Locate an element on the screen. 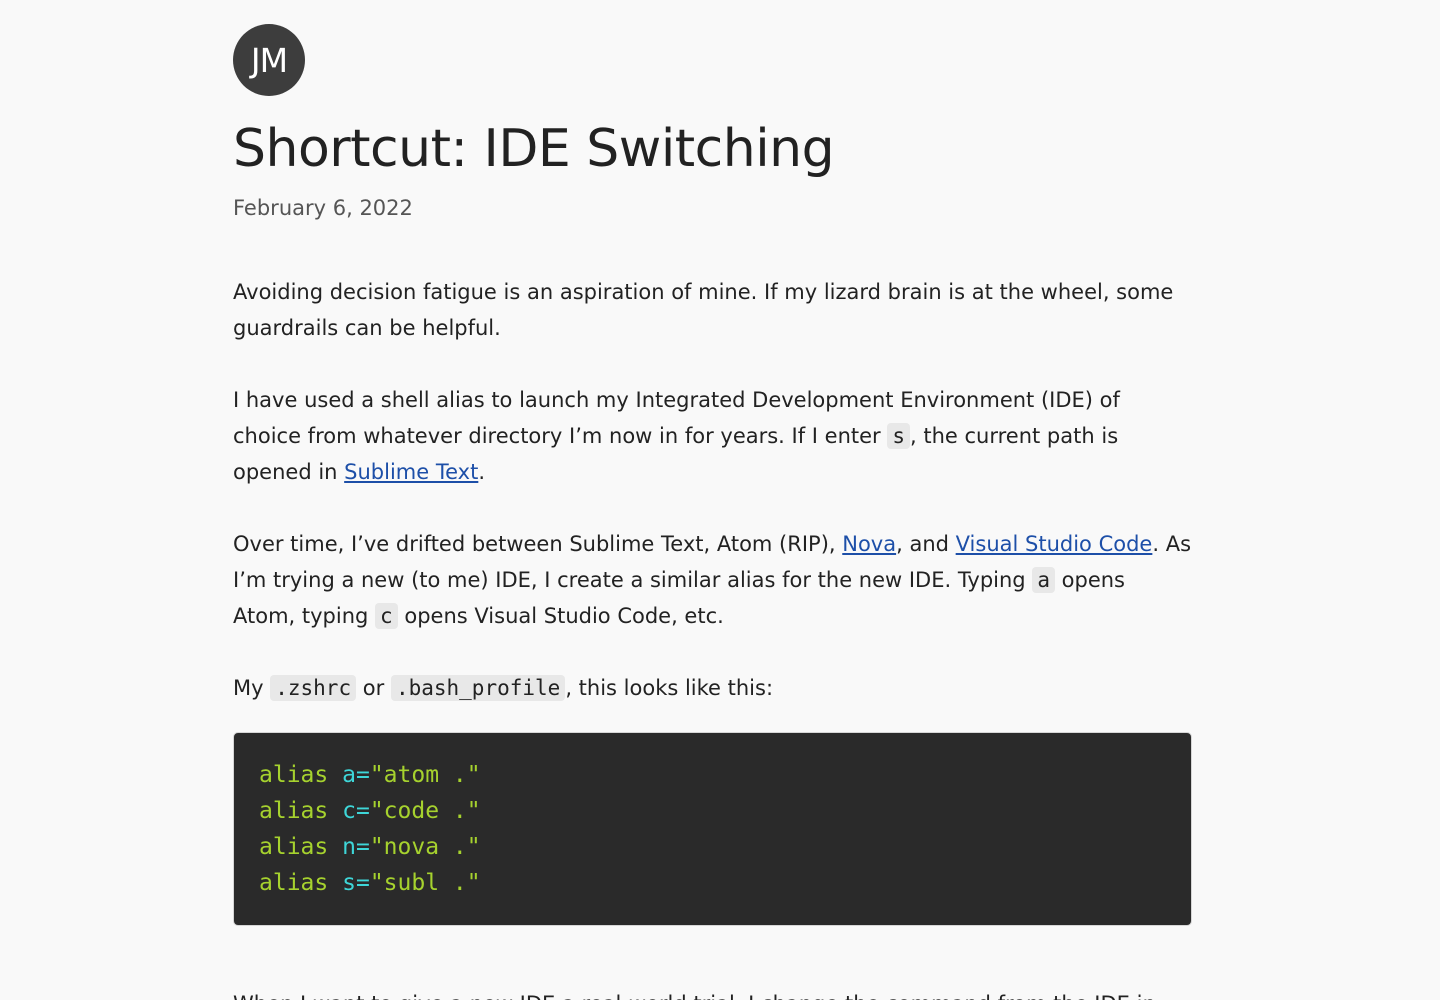 The height and width of the screenshot is (1000, 1440). code-line: alias n="nova ." is located at coordinates (712, 847).